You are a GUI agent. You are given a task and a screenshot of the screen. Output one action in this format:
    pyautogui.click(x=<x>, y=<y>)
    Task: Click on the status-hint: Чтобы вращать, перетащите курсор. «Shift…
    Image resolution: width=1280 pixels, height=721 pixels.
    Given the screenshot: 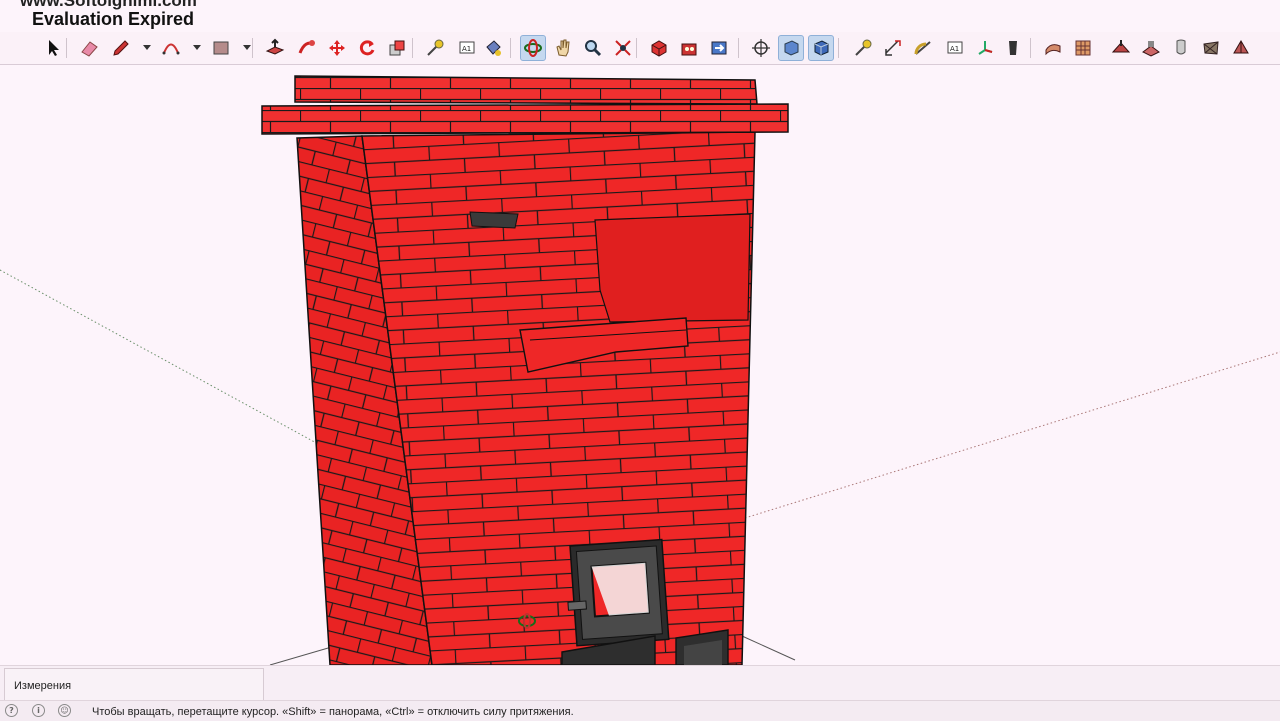 What is the action you would take?
    pyautogui.click(x=333, y=712)
    